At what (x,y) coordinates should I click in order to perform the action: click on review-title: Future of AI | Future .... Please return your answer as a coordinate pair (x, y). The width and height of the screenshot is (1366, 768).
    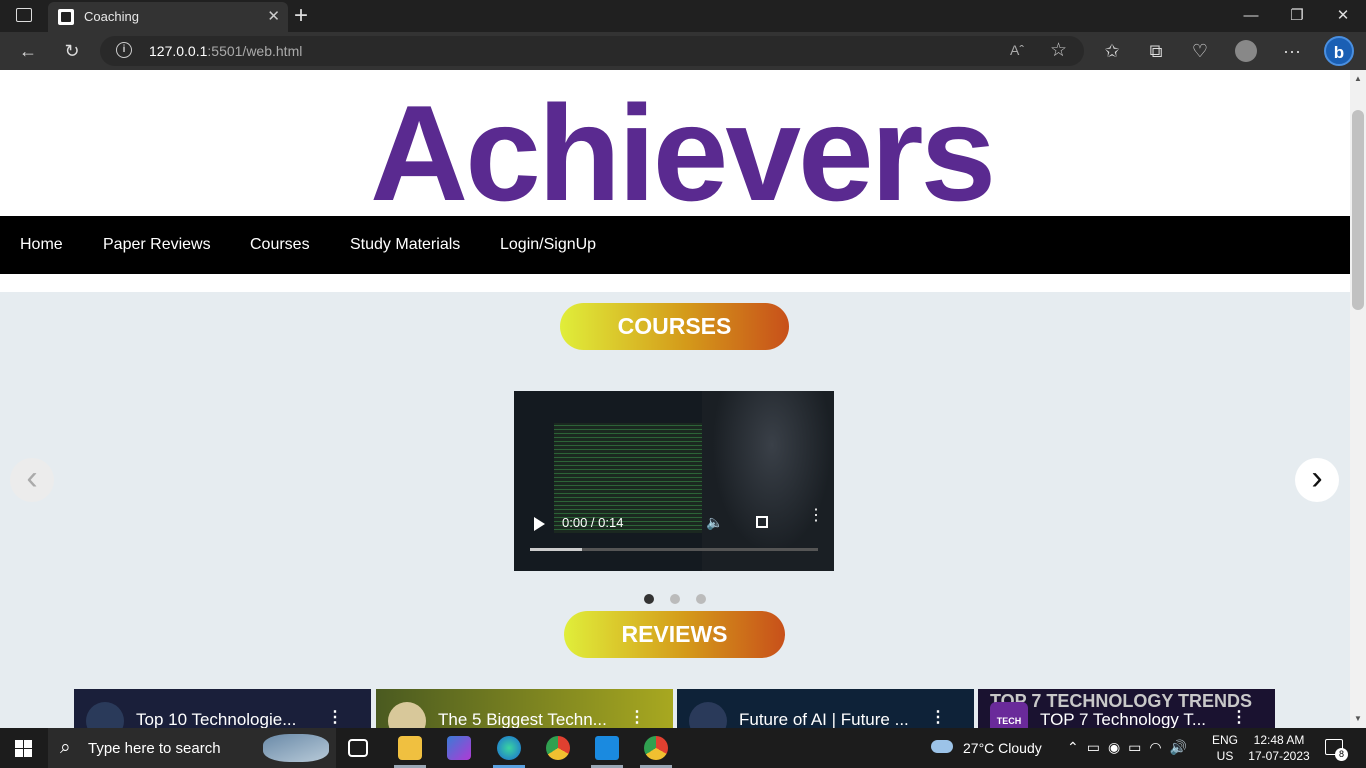
    Looking at the image, I should click on (824, 719).